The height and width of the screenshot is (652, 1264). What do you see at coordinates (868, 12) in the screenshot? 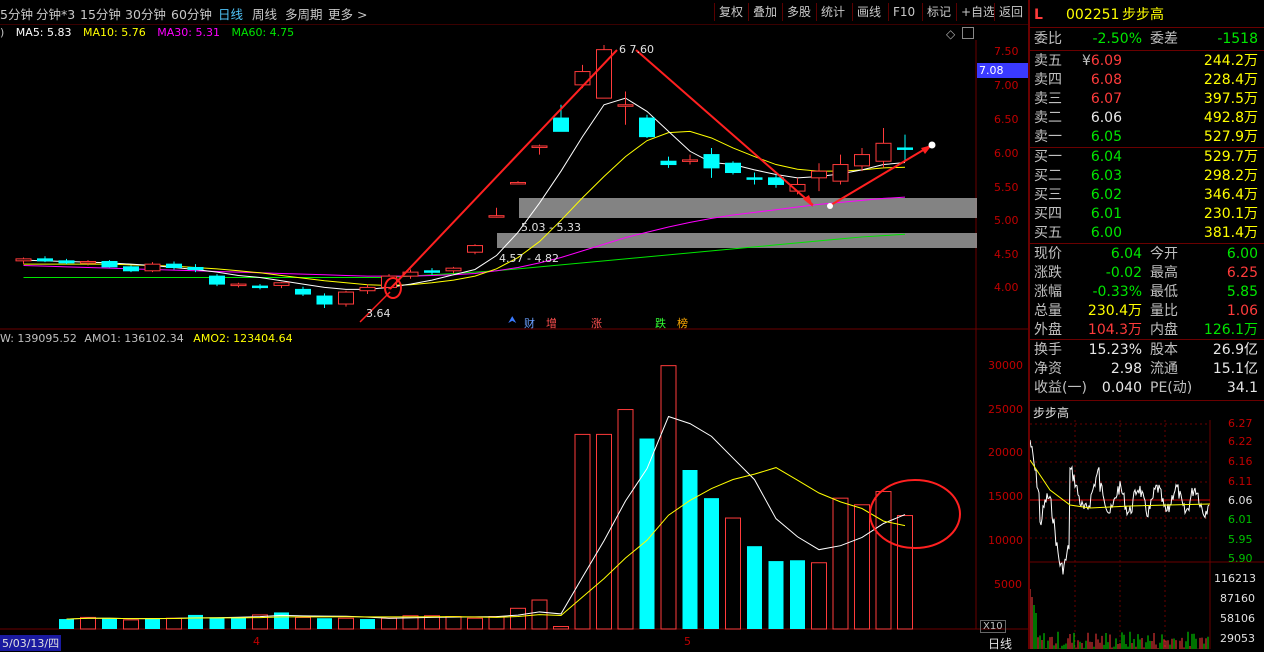
I see `draw-line-button: 画线` at bounding box center [868, 12].